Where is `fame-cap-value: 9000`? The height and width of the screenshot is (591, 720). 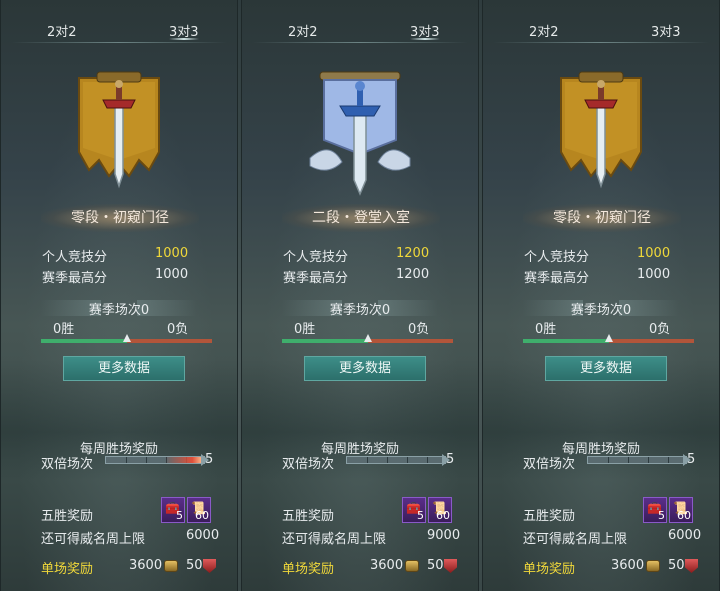
fame-cap-value: 9000 is located at coordinates (444, 535).